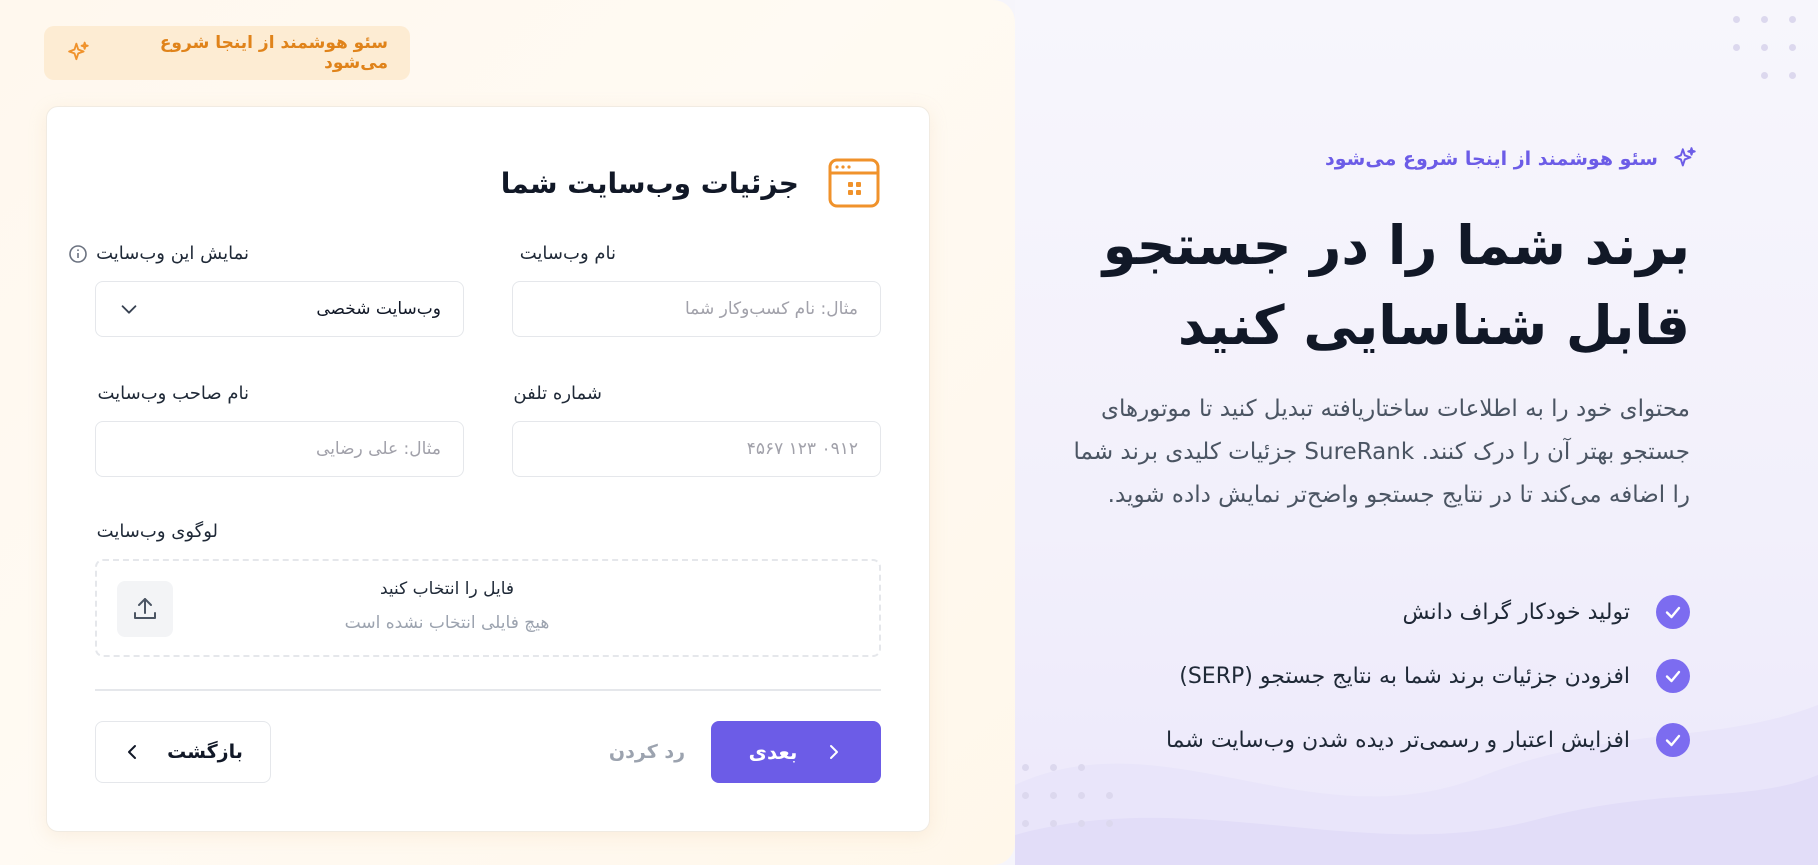 The image size is (1818, 865). What do you see at coordinates (447, 589) in the screenshot?
I see `choose-file-text: فایل را انتخاب کنید` at bounding box center [447, 589].